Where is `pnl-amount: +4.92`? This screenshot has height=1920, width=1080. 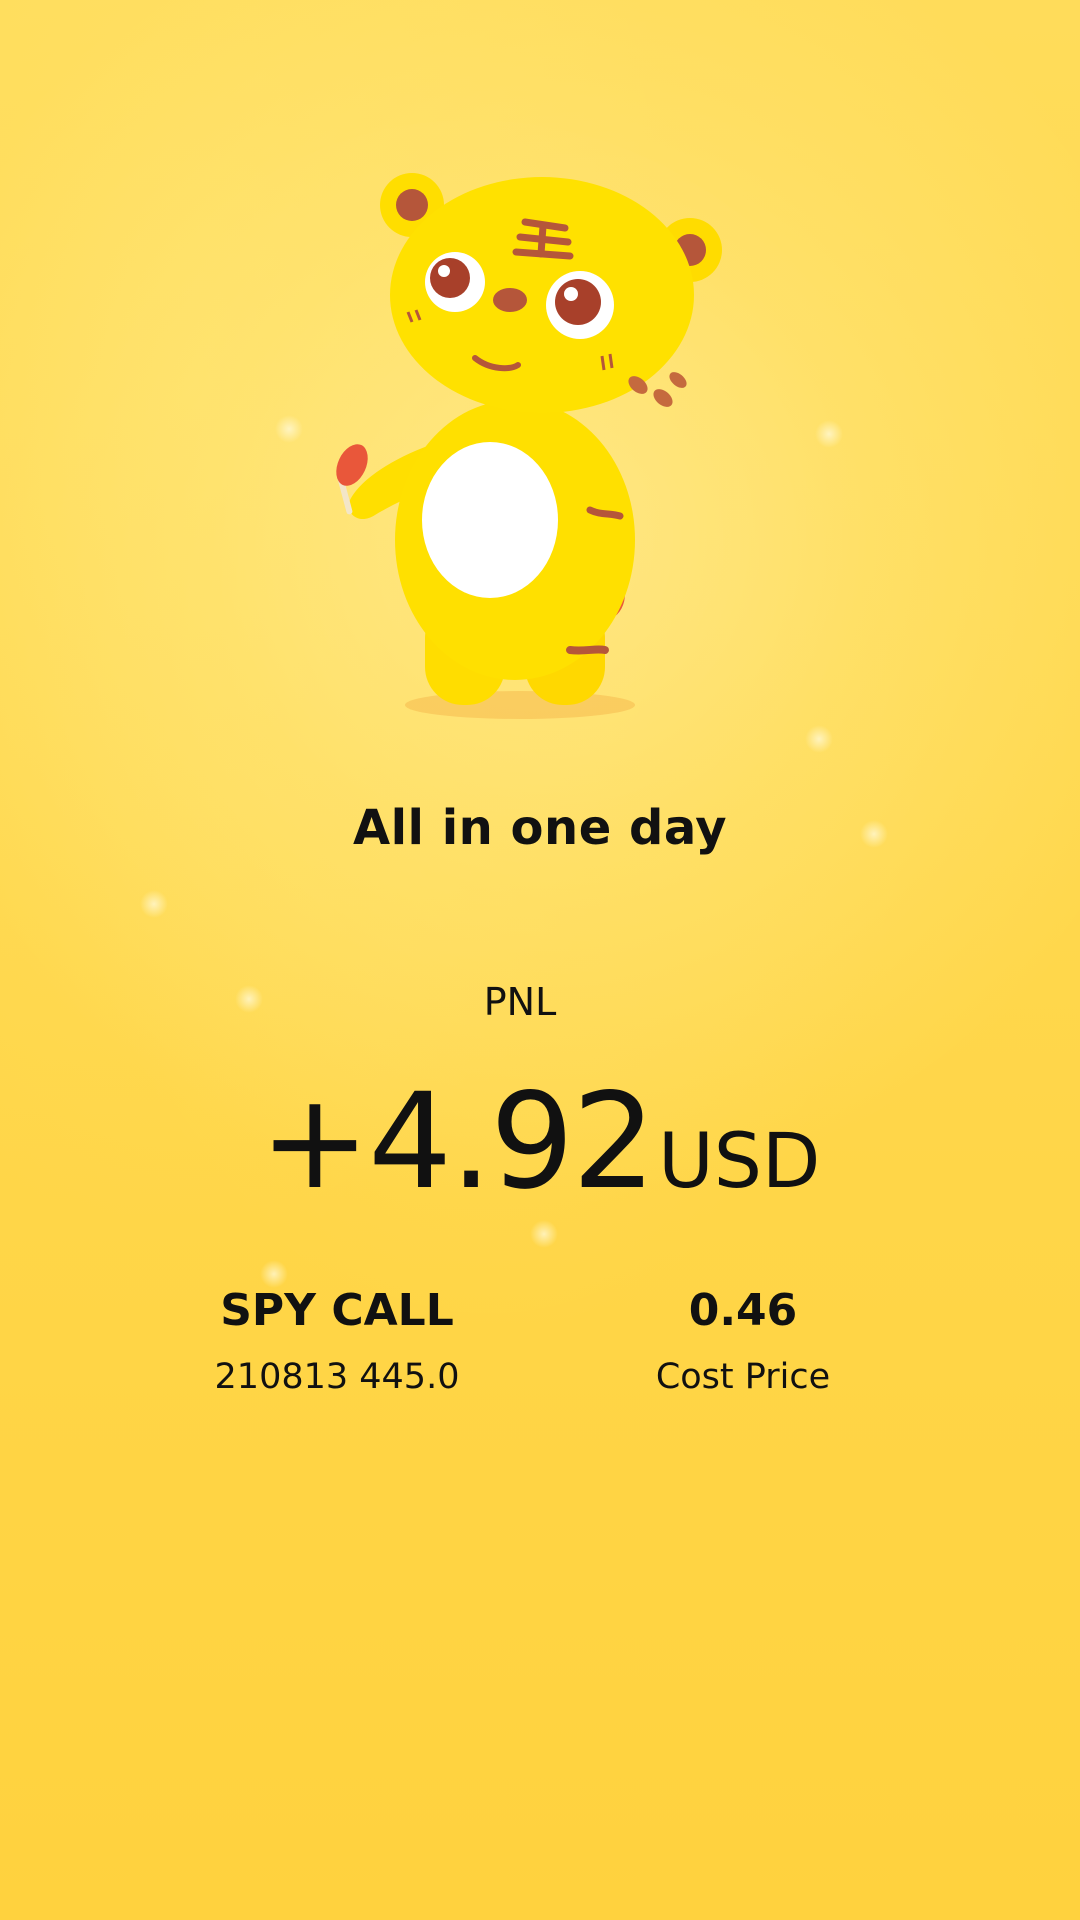
pnl-amount: +4.92 is located at coordinates (458, 1142).